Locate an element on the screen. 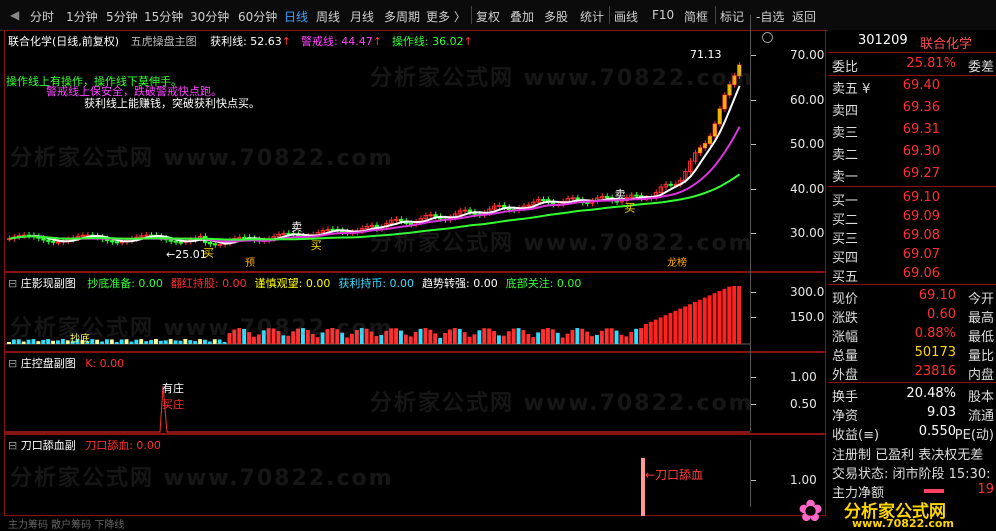  stat2-row: 换手 20.48% 股本 is located at coordinates (913, 395).